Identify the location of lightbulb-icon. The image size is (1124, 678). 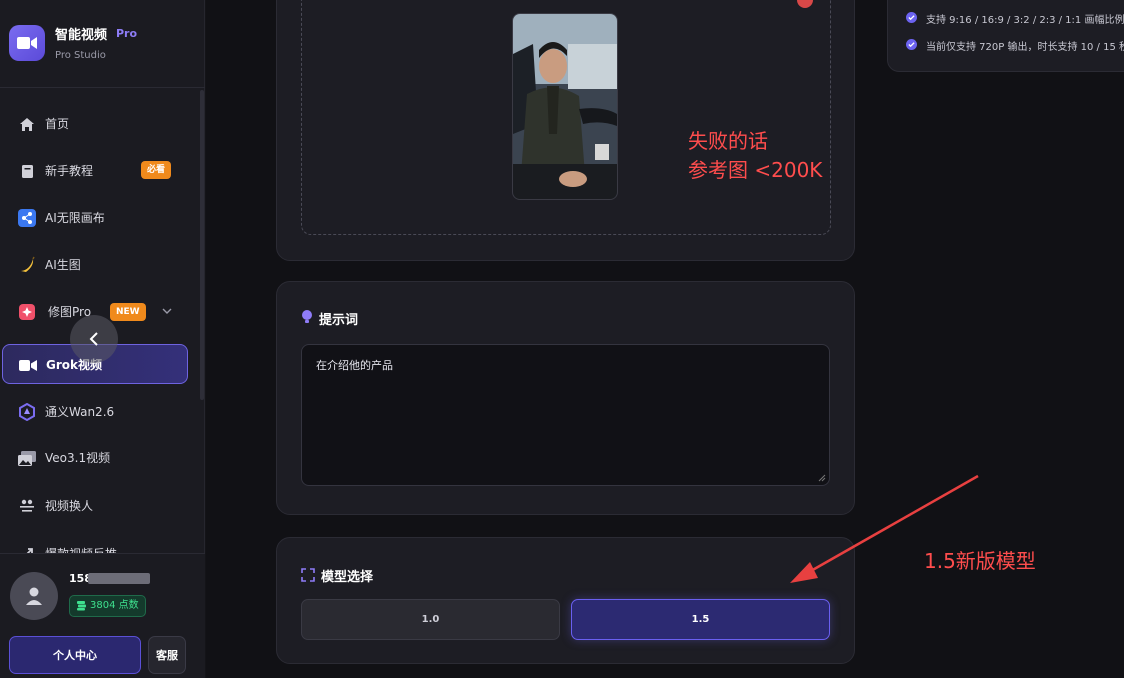
(307, 316).